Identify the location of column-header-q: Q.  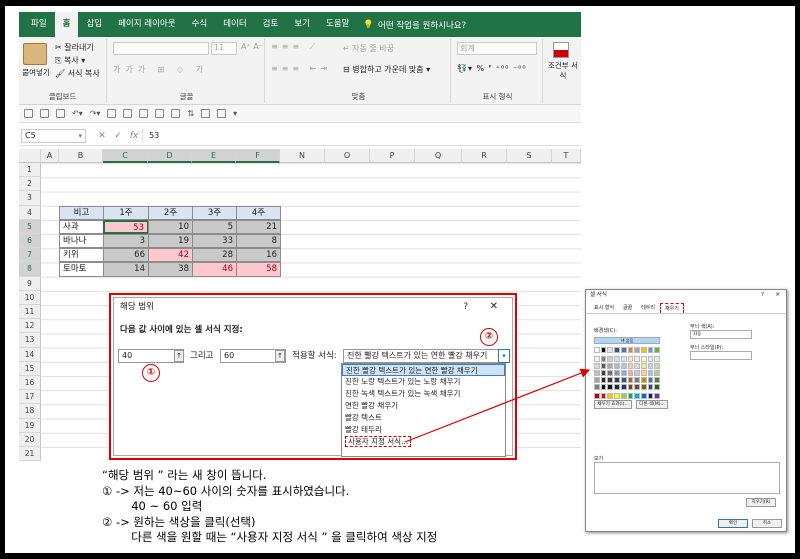
(438, 156).